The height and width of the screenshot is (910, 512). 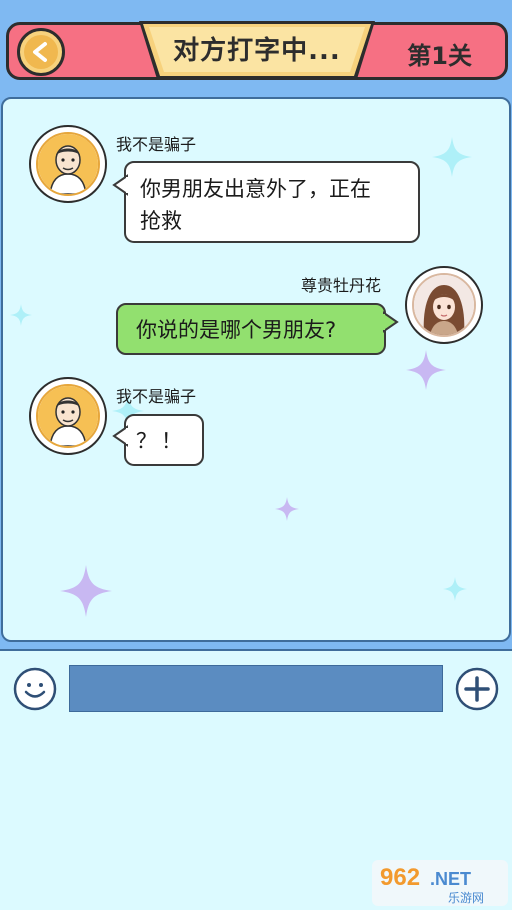 What do you see at coordinates (341, 285) in the screenshot?
I see `sender-name: 尊贵牡丹花` at bounding box center [341, 285].